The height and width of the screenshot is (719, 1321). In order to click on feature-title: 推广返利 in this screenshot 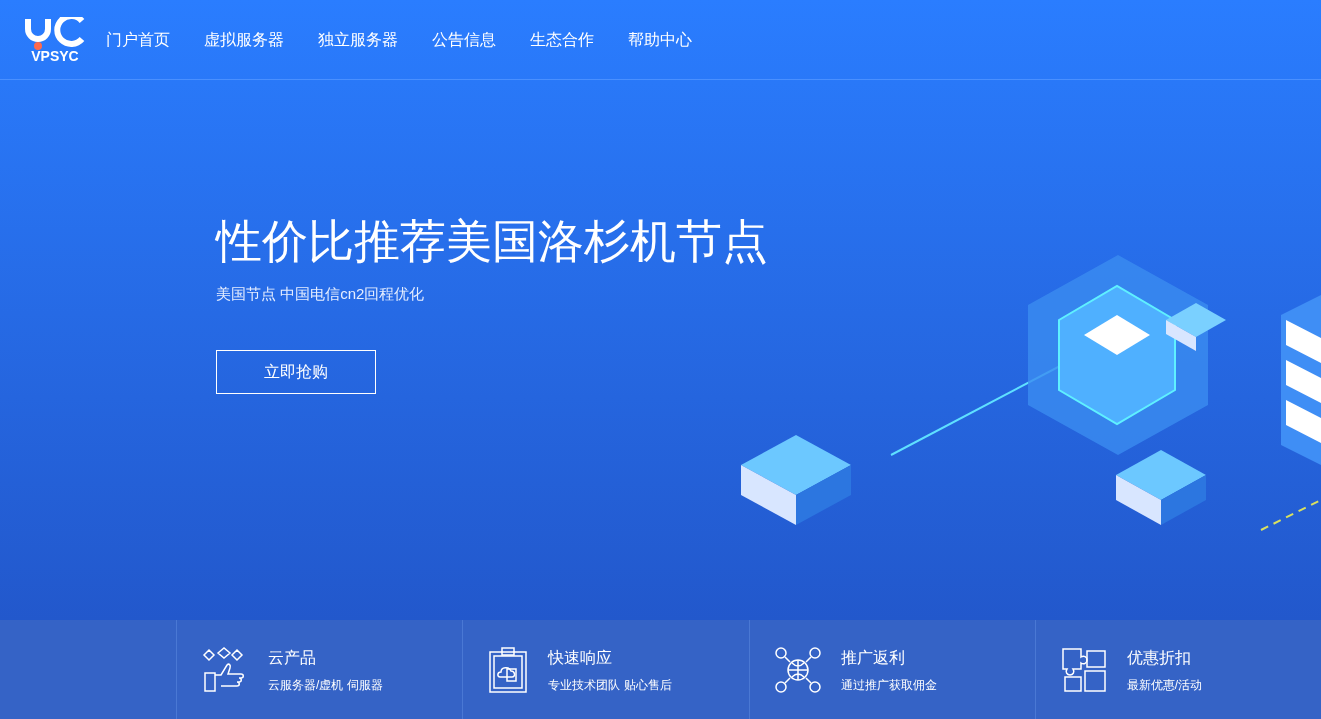, I will do `click(873, 657)`.